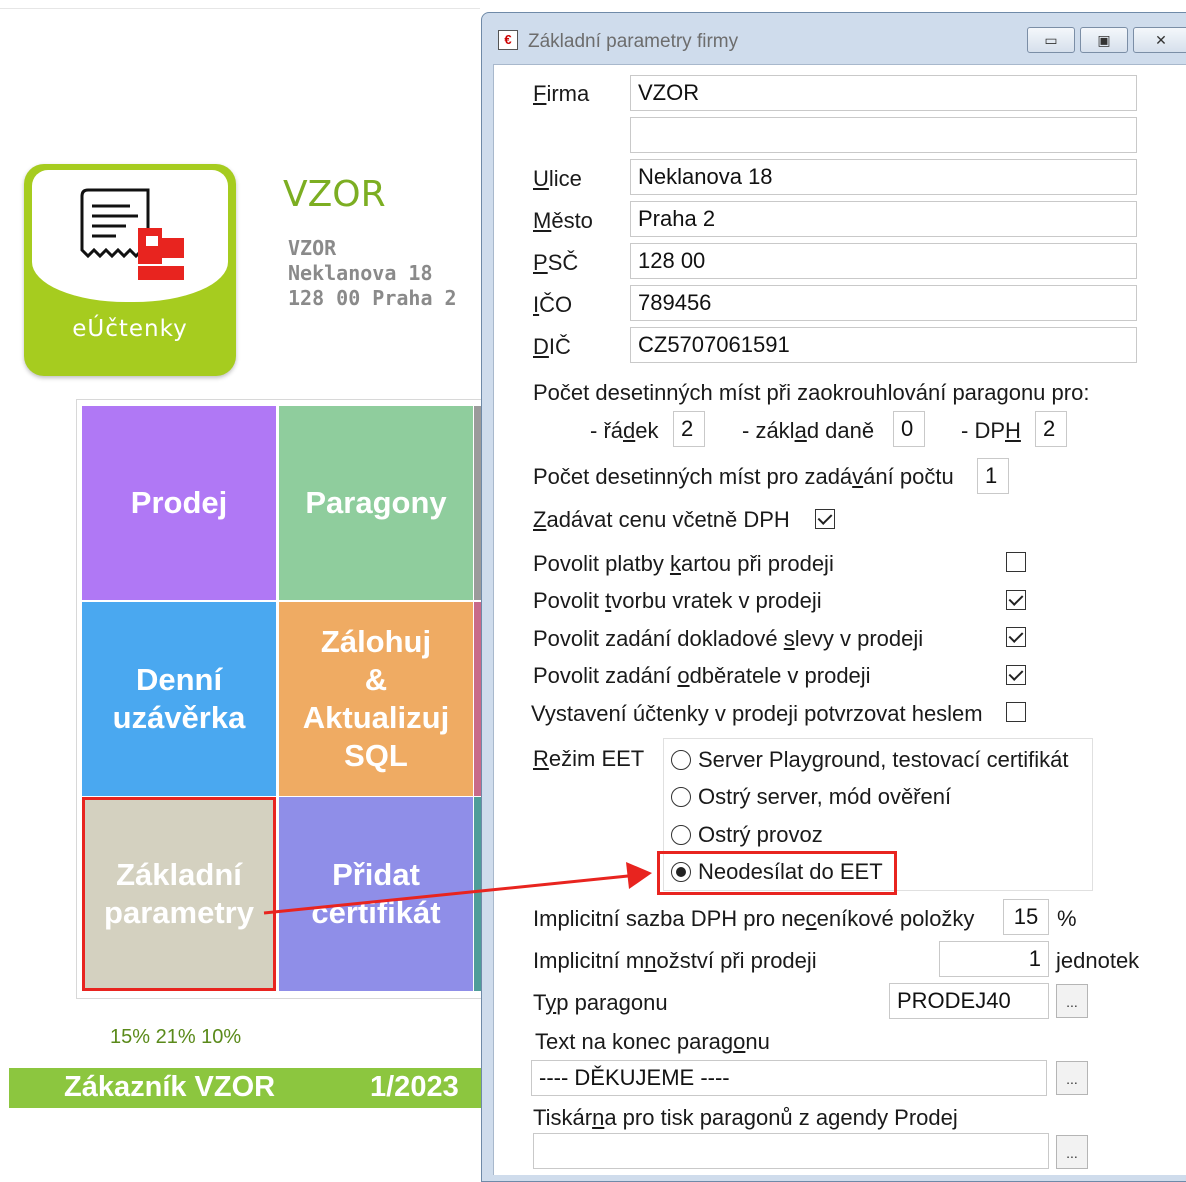 The width and height of the screenshot is (1186, 1182). What do you see at coordinates (1016, 600) in the screenshot?
I see `returns-checkbox` at bounding box center [1016, 600].